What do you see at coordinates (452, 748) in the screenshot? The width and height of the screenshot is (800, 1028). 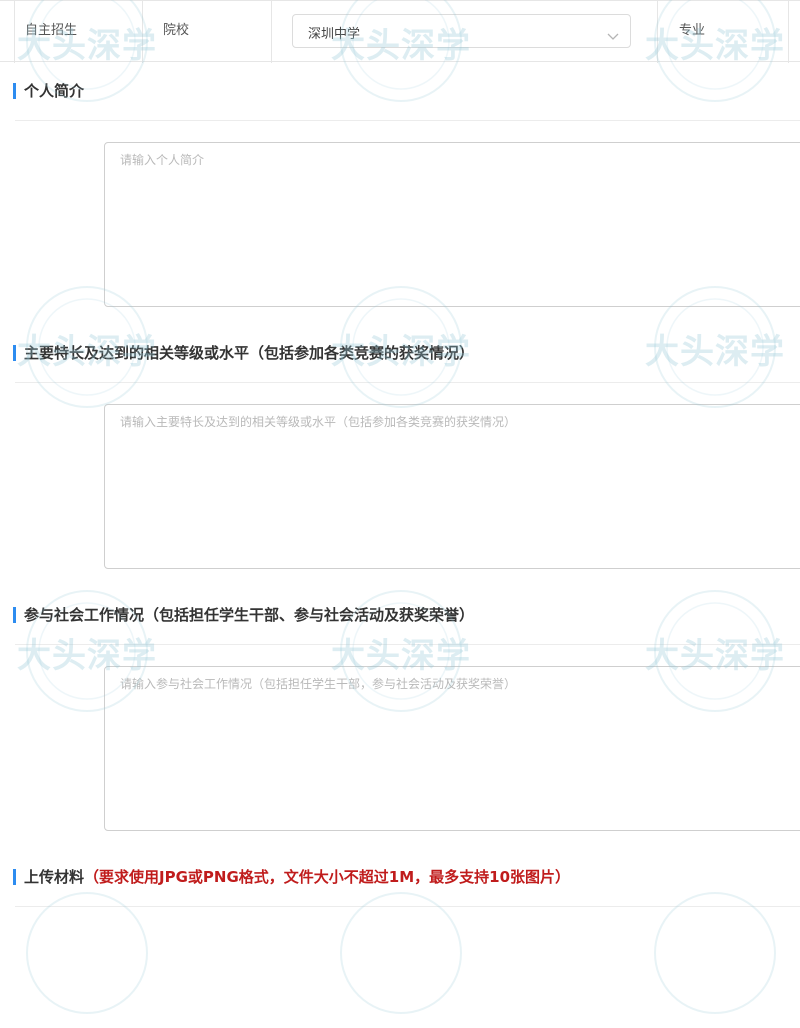 I see `social-work-textarea: 请输入参与社会工作情况（包括担任学生干部，参与社会活动及获奖荣誉）` at bounding box center [452, 748].